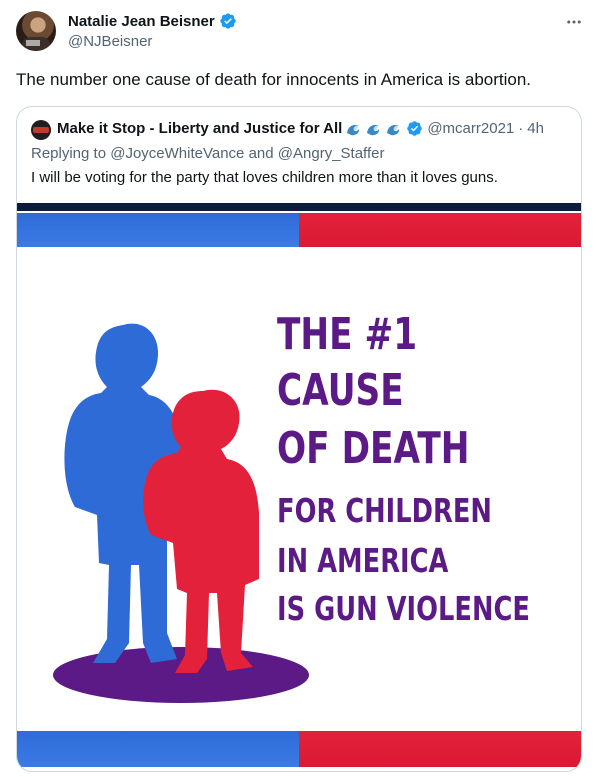  I want to click on poster-top-stripe, so click(299, 230).